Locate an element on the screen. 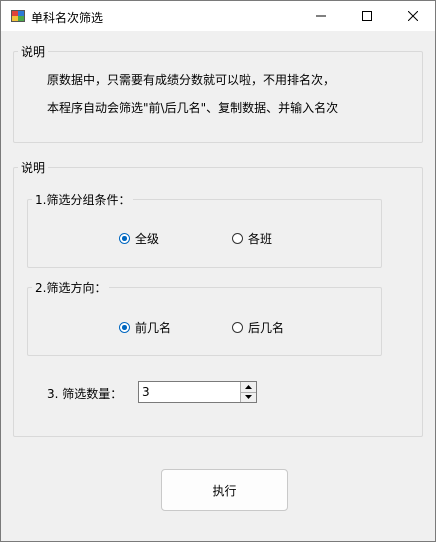  count-label: 3. 筛选数量： is located at coordinates (85, 394).